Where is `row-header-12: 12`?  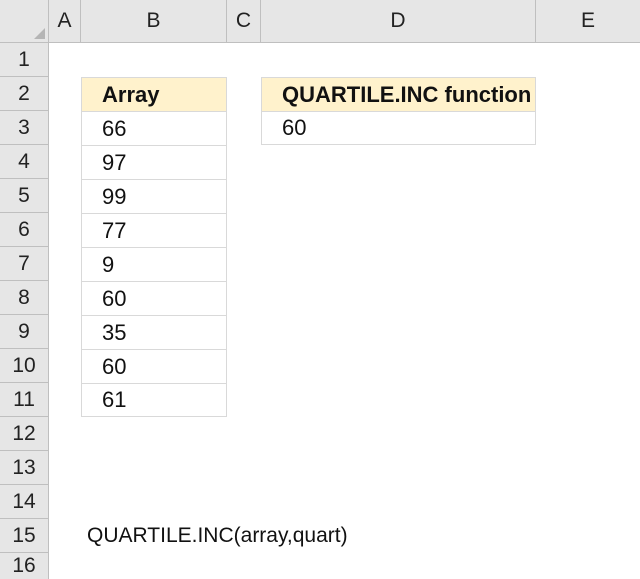
row-header-12: 12 is located at coordinates (24, 434).